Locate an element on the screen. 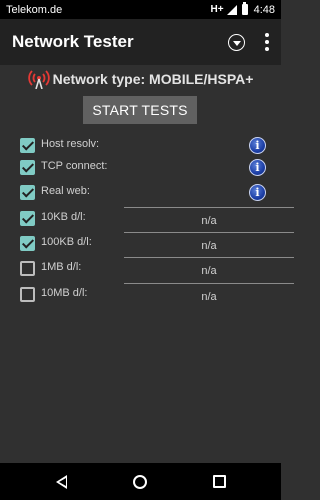 The width and height of the screenshot is (320, 500). home-icon is located at coordinates (140, 482).